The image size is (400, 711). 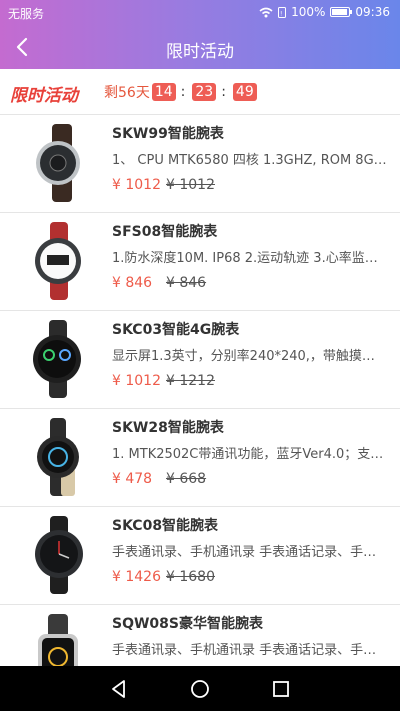 I want to click on square-recent-icon, so click(x=281, y=689).